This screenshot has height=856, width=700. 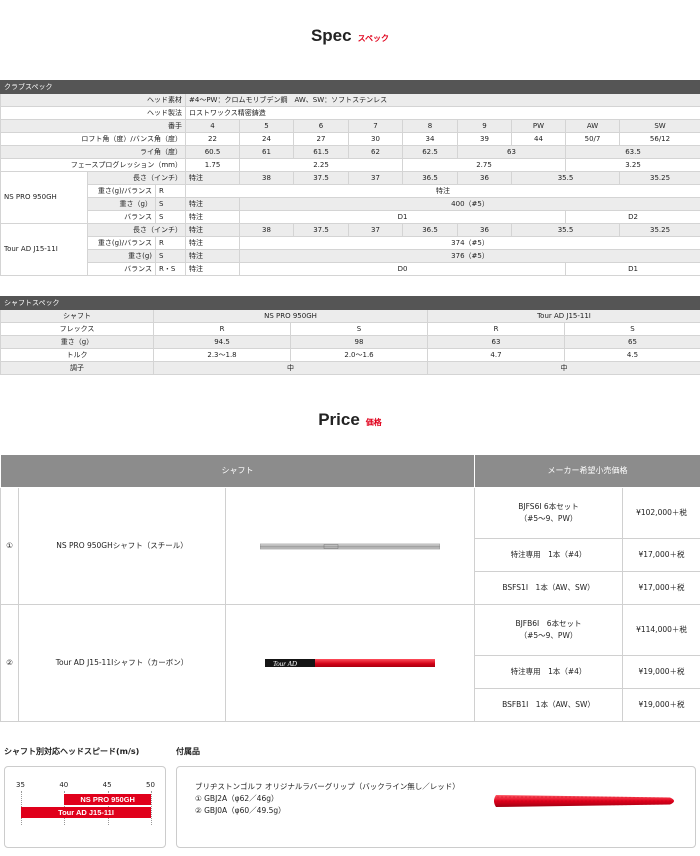 What do you see at coordinates (170, 204) in the screenshot?
I see `ns-weight-flex: S` at bounding box center [170, 204].